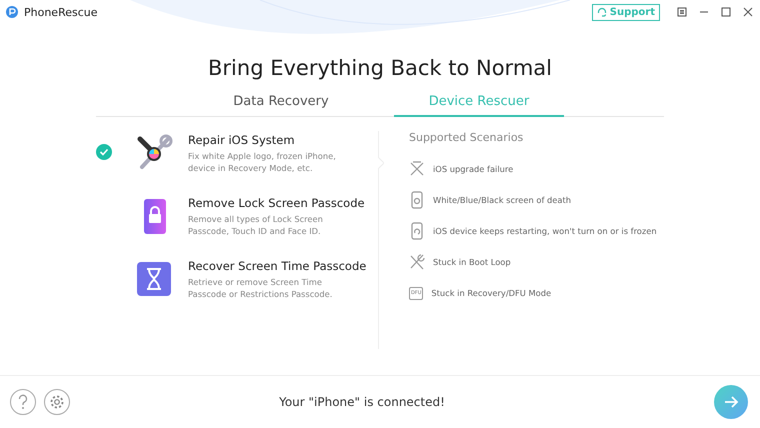 This screenshot has width=760, height=428. Describe the element at coordinates (417, 231) in the screenshot. I see `phone-restart-icon` at that location.